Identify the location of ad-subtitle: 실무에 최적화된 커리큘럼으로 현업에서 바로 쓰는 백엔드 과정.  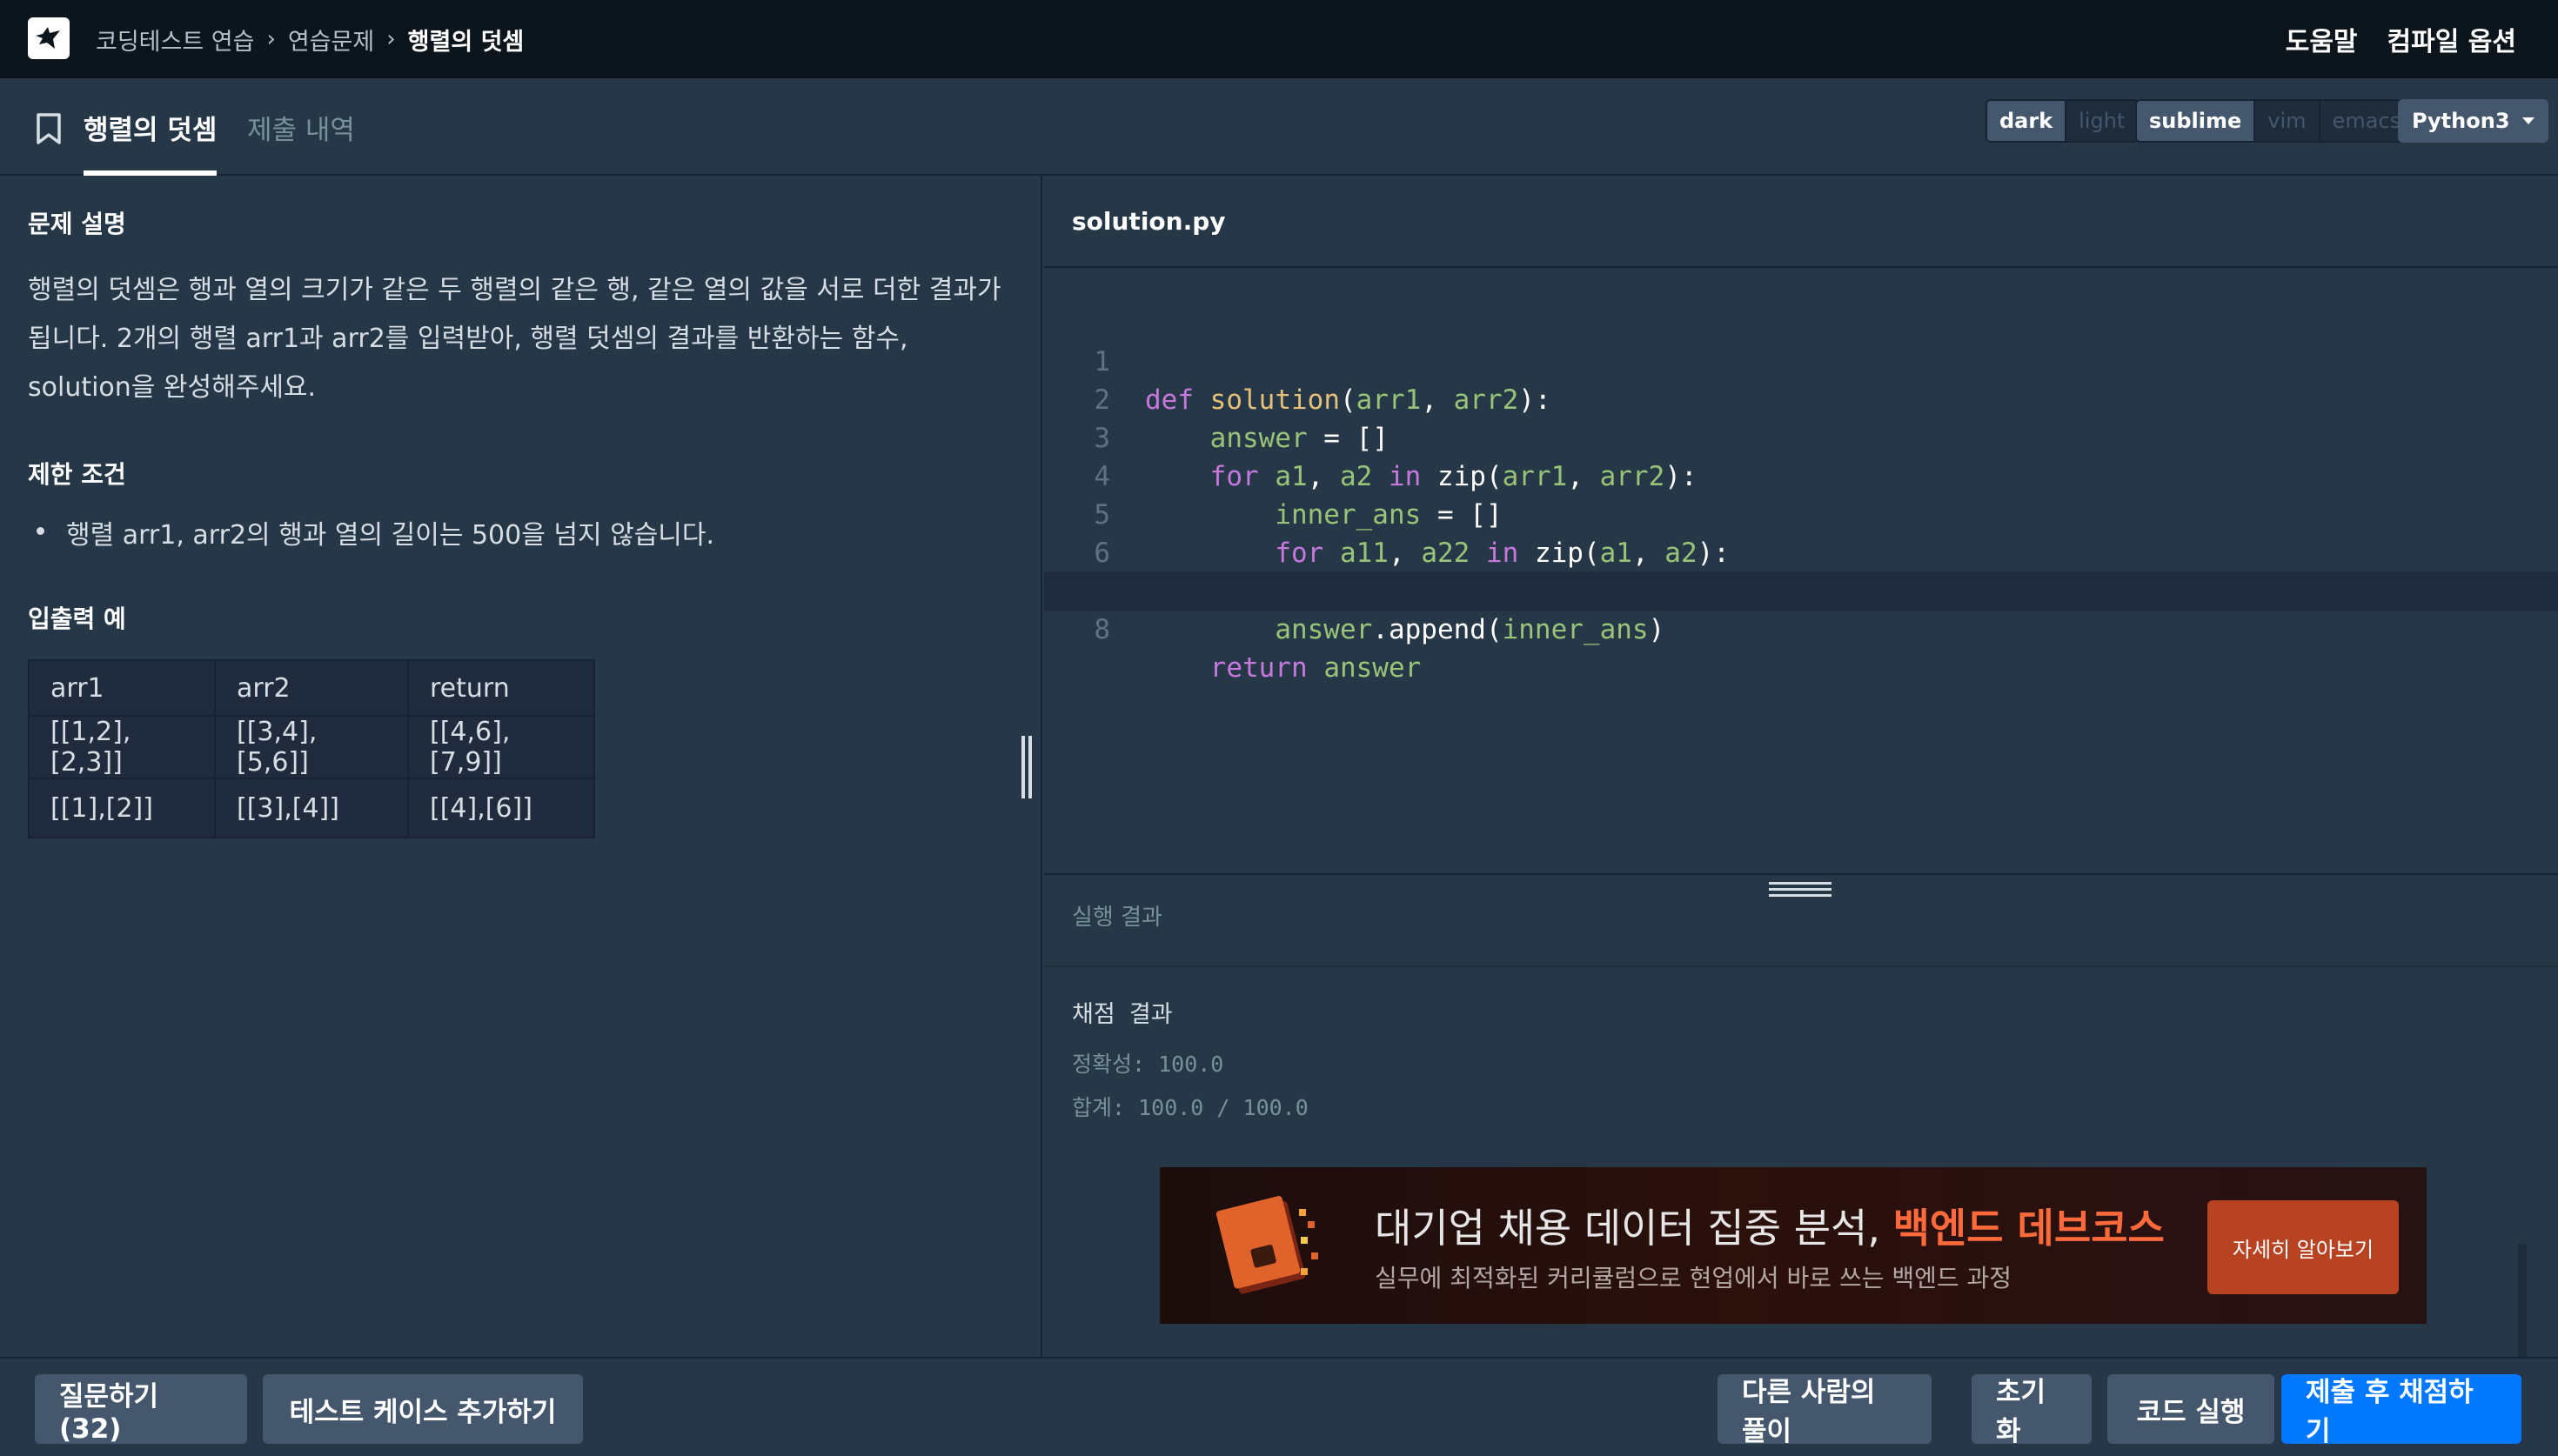
(1693, 1278).